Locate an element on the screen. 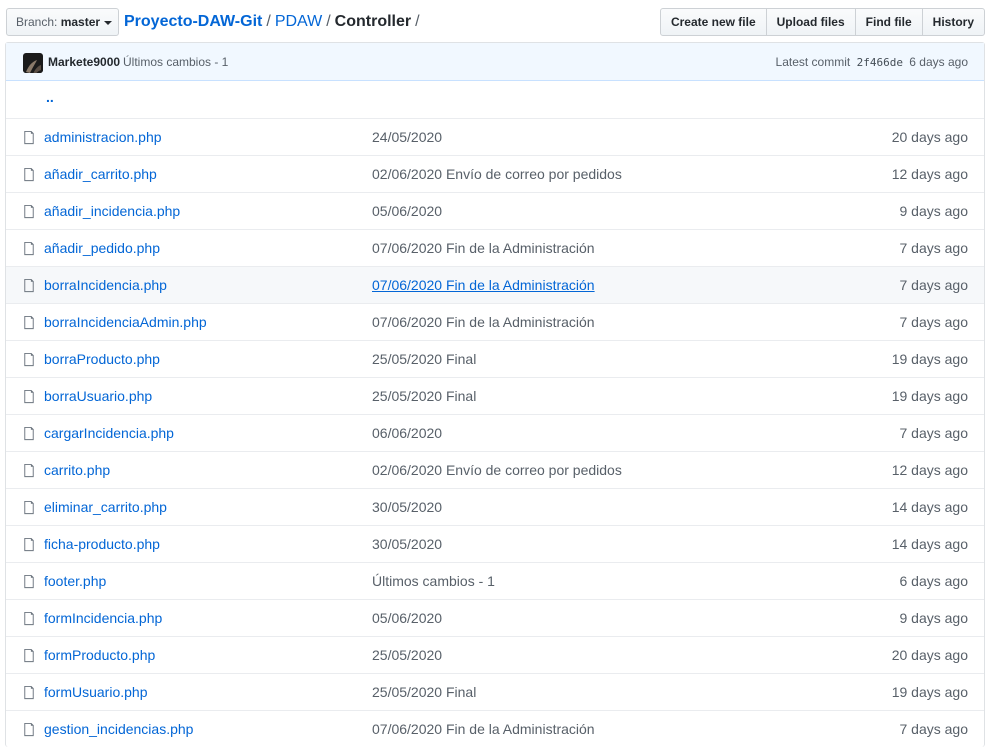  caret-down-icon is located at coordinates (108, 22).